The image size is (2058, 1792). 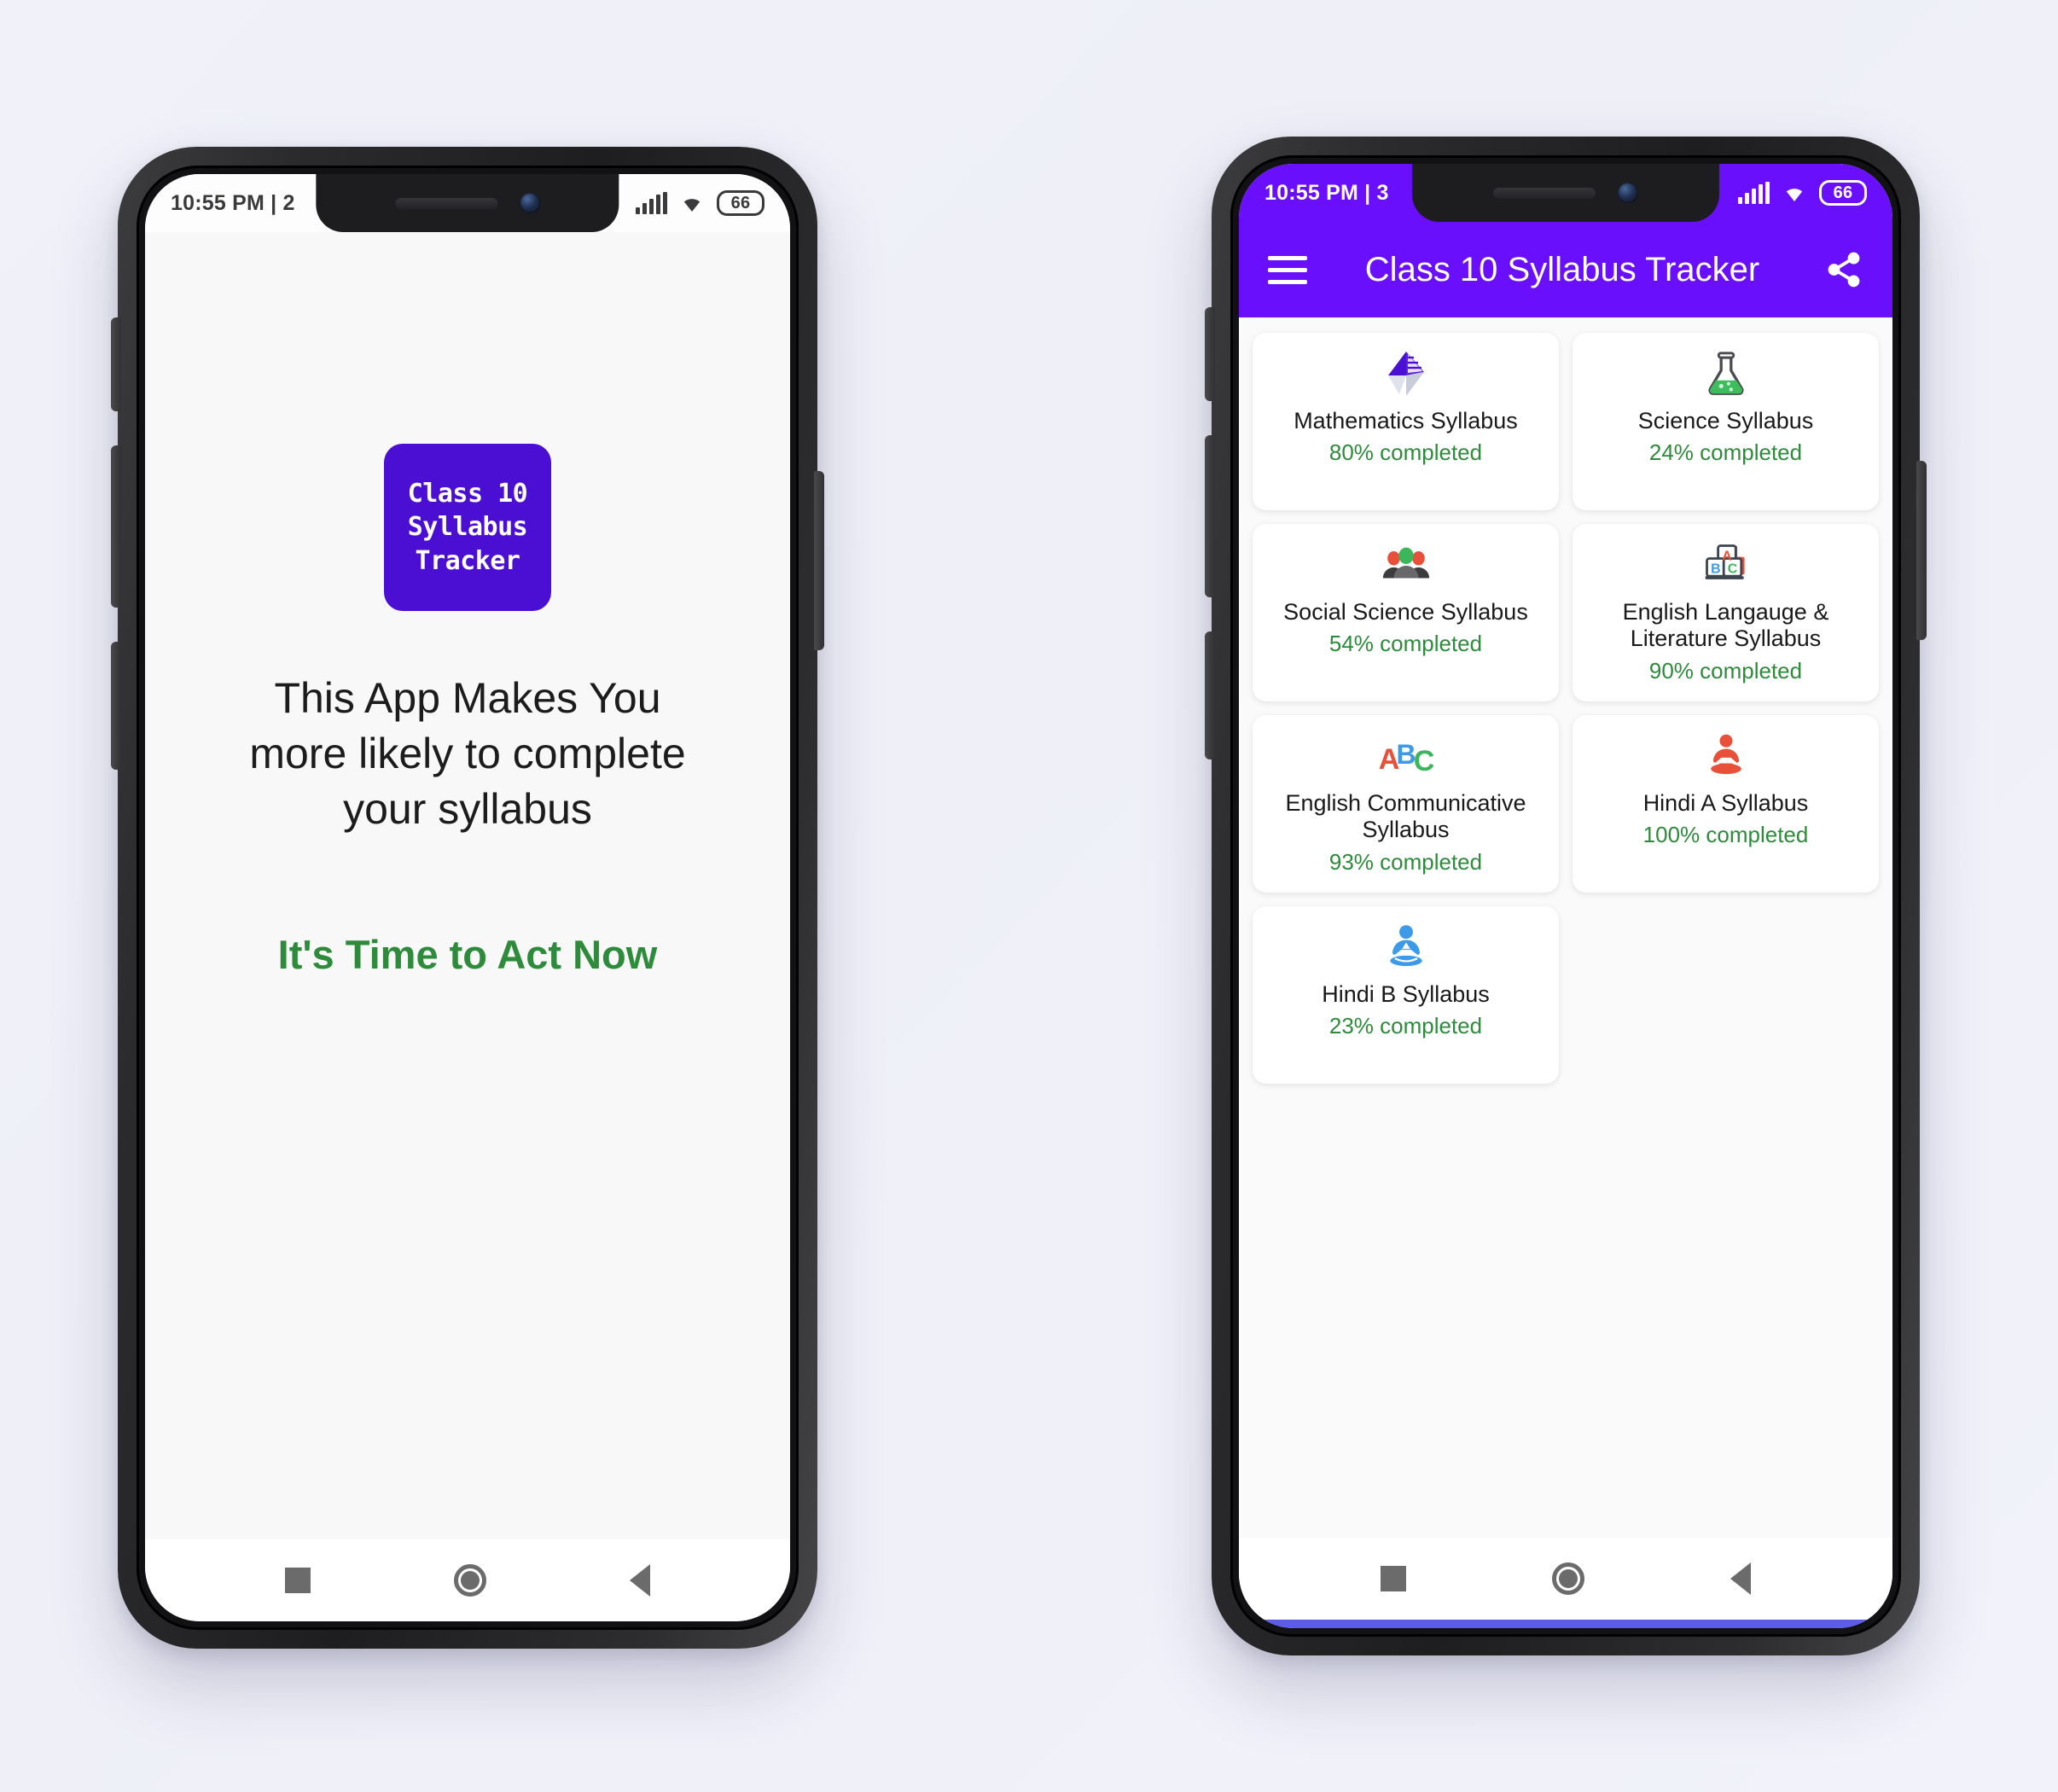 I want to click on assistant-button, so click(x=116, y=706).